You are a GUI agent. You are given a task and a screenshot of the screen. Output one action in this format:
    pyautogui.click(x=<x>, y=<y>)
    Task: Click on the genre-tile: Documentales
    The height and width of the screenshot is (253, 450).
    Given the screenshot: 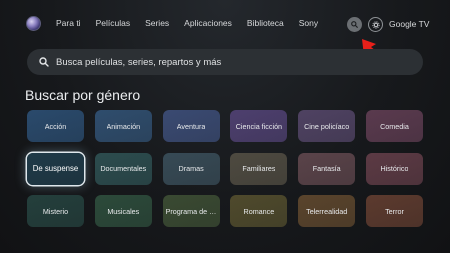 What is the action you would take?
    pyautogui.click(x=123, y=168)
    